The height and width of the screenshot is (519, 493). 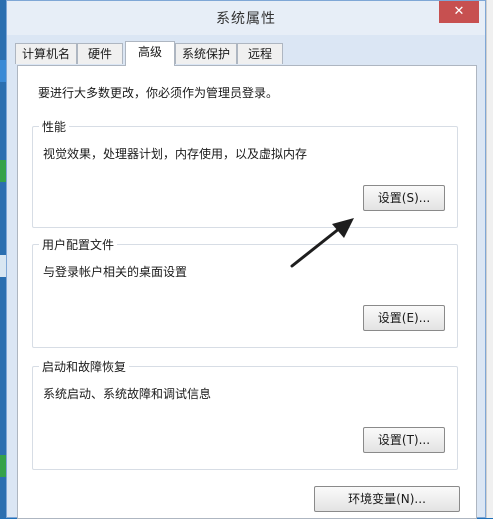 I want to click on tab-computer-name: 计算机名, so click(x=46, y=53).